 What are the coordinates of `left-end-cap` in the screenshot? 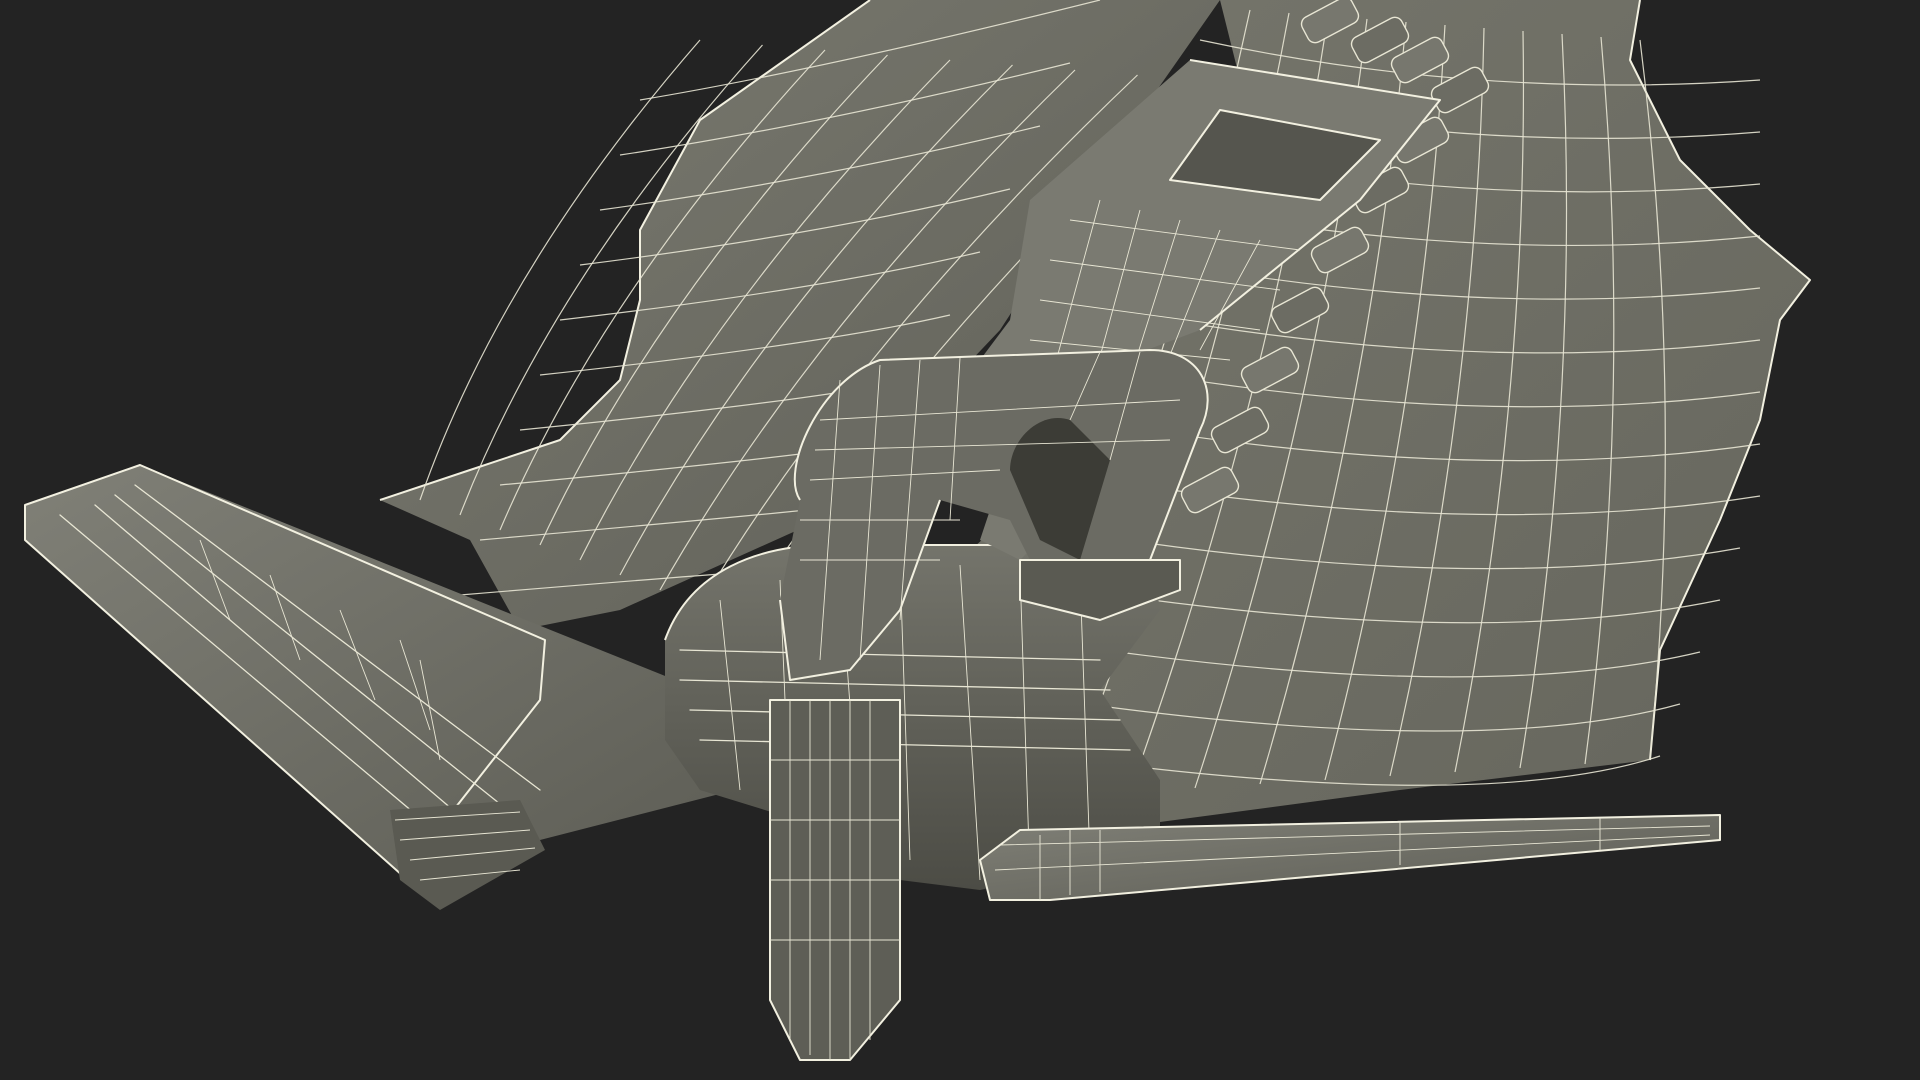 It's located at (467, 855).